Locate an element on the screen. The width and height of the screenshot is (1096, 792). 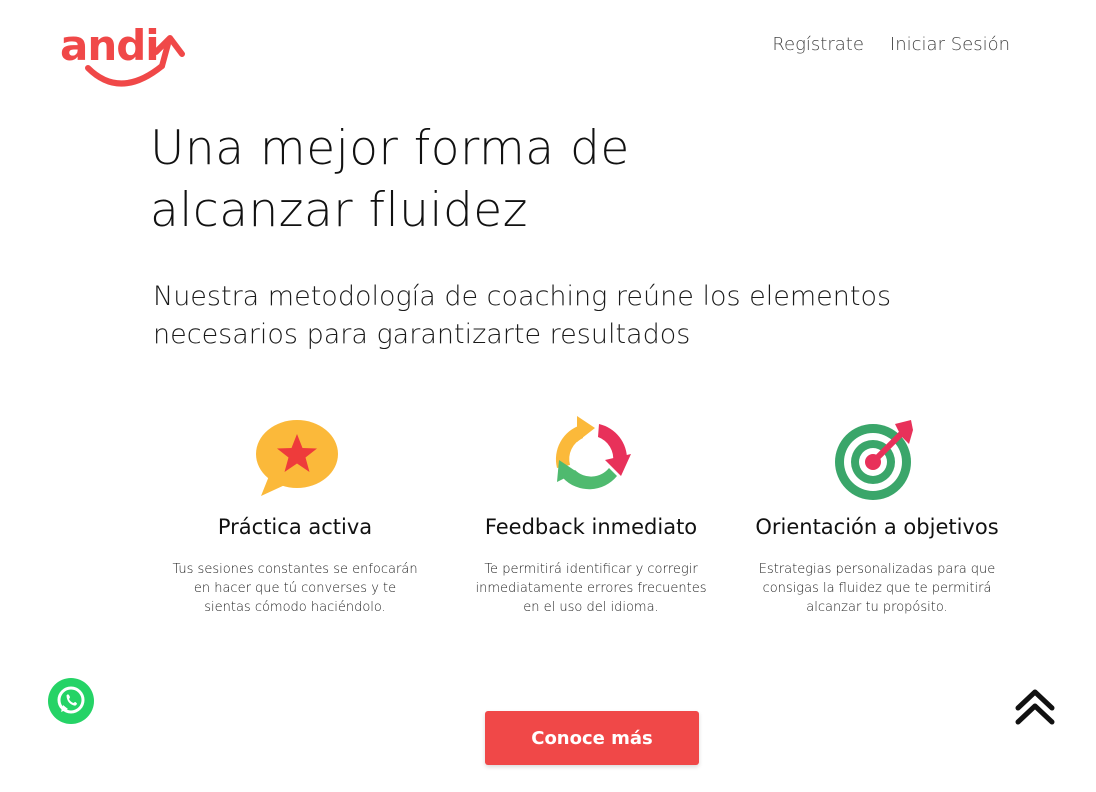
feature-title: Práctica activa is located at coordinates (295, 527).